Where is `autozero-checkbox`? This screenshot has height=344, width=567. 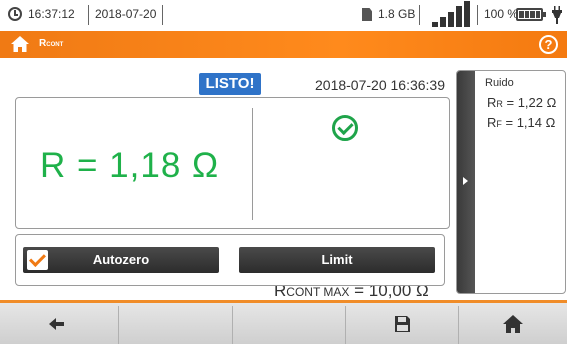 autozero-checkbox is located at coordinates (37, 260).